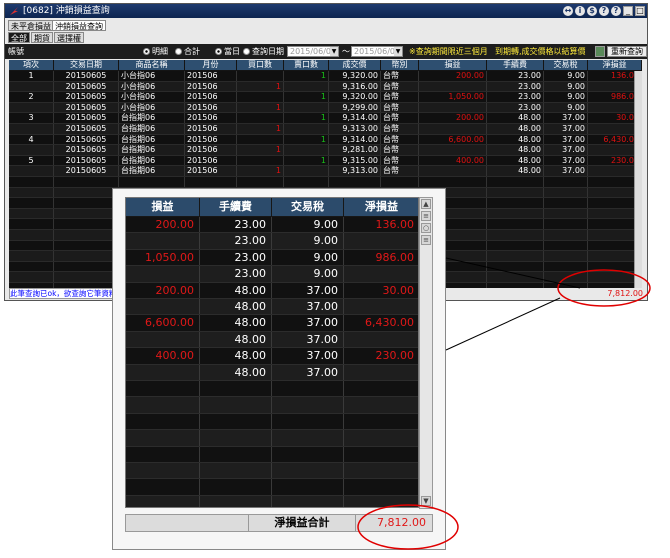  What do you see at coordinates (513, 273) in the screenshot?
I see `connector-line-top` at bounding box center [513, 273].